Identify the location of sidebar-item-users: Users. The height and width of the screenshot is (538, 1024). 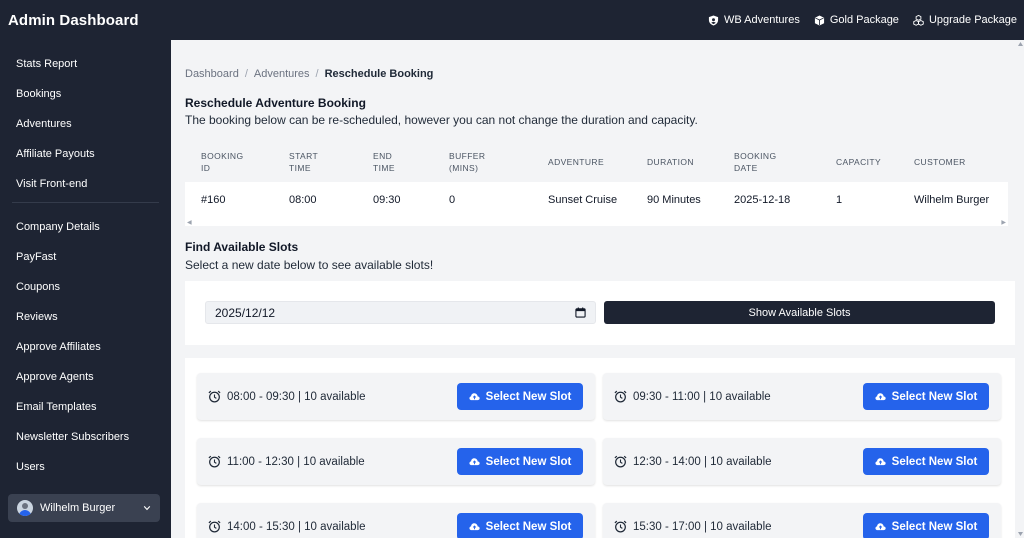
(85, 467).